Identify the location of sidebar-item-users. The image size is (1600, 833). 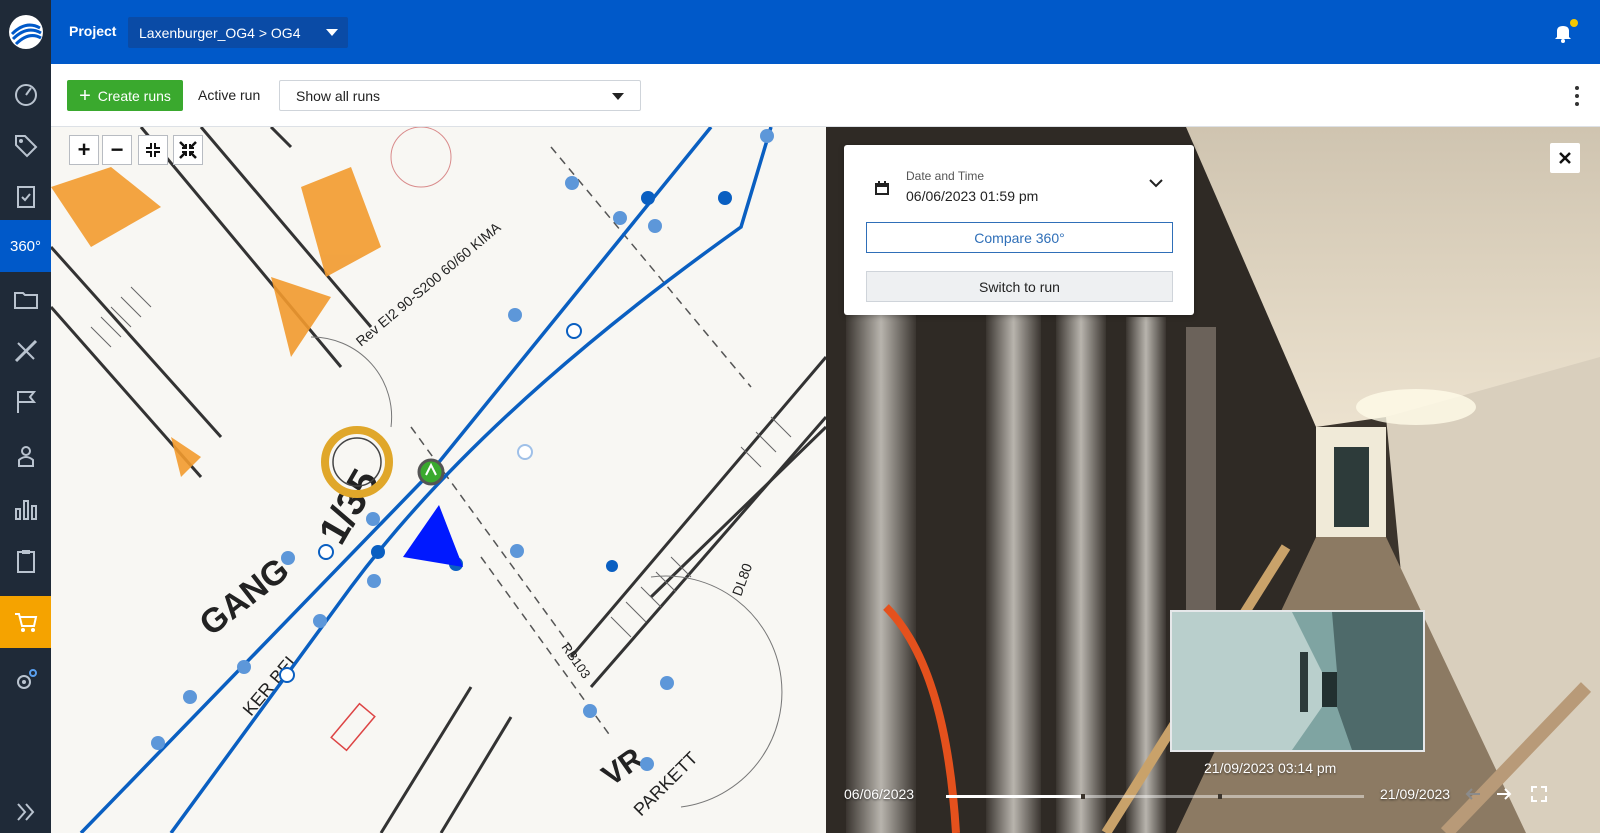
(25, 456).